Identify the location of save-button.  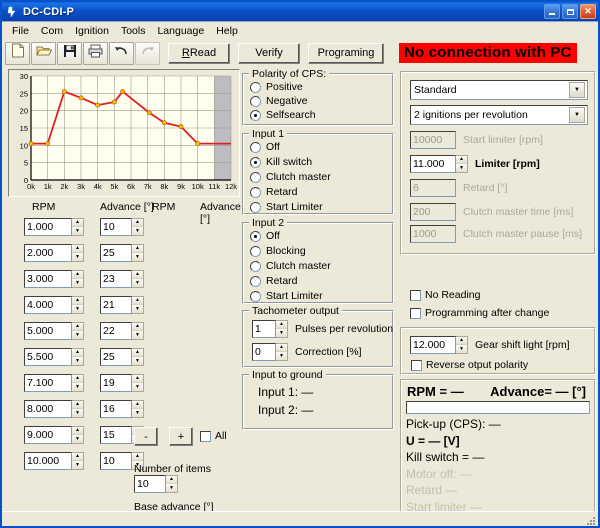
(69, 53).